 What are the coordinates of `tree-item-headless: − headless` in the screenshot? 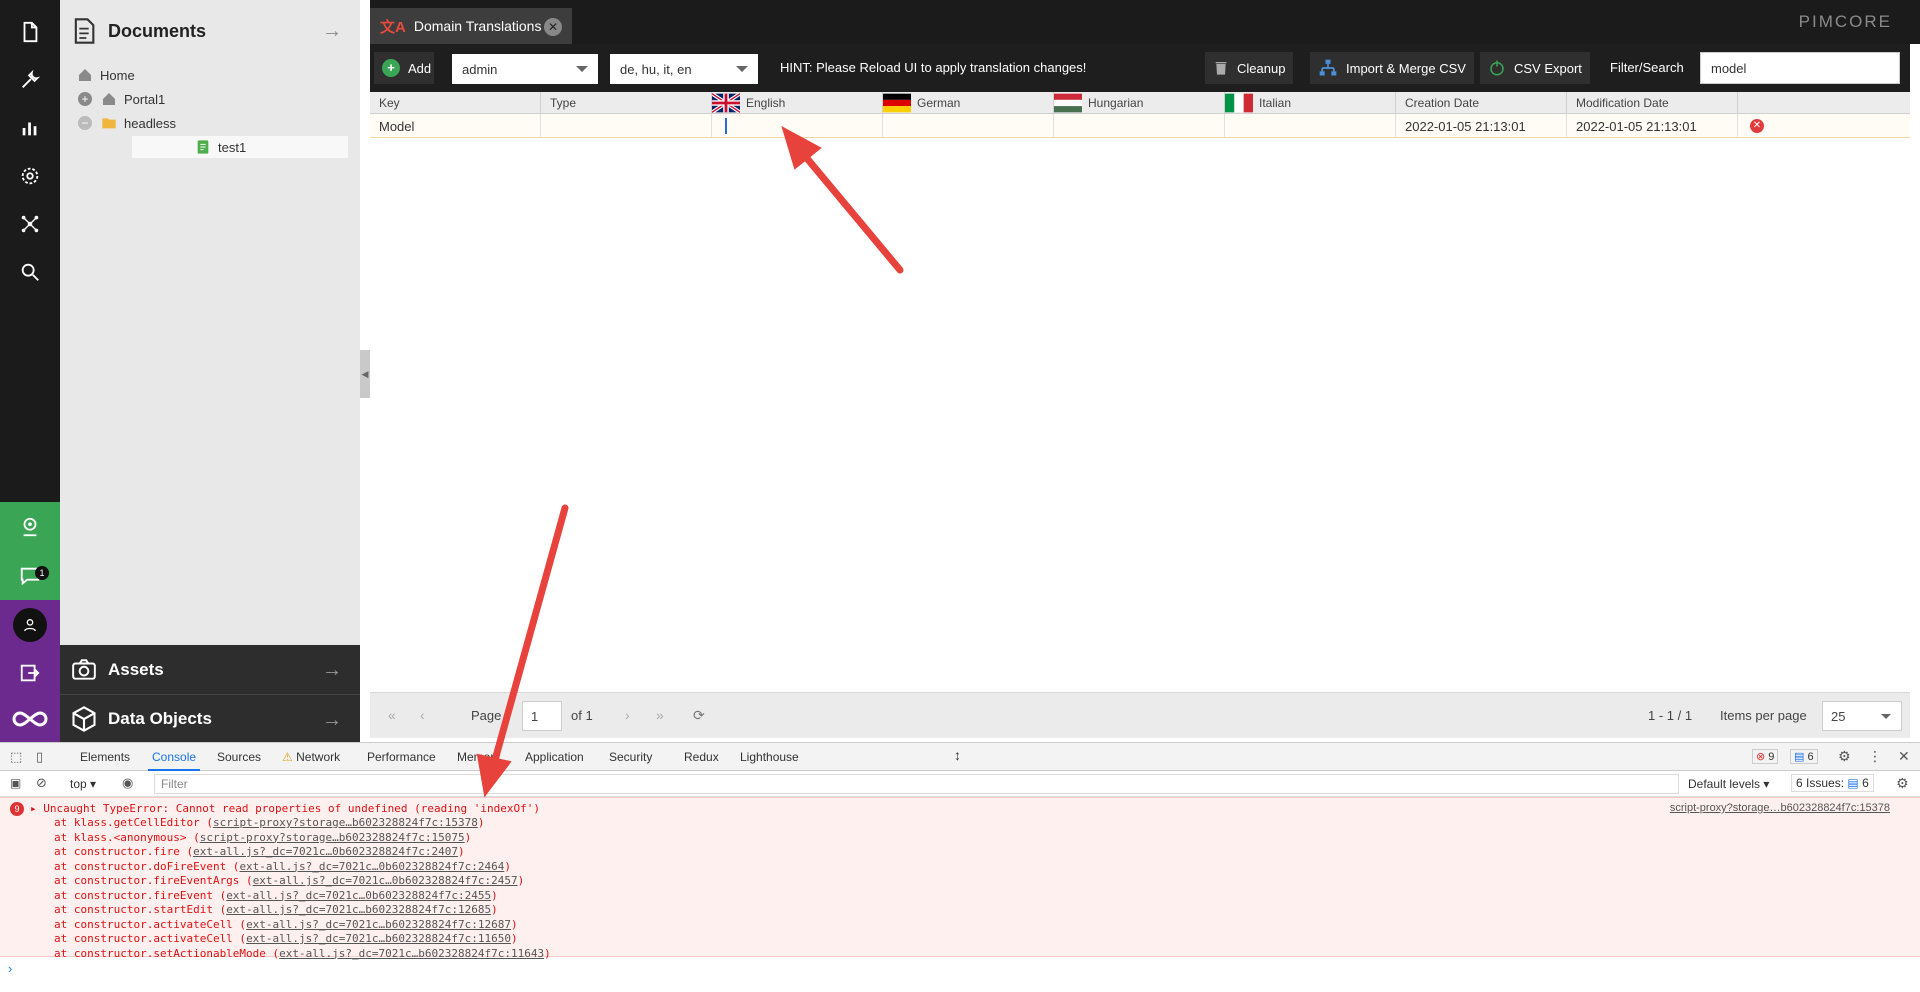 It's located at (126, 123).